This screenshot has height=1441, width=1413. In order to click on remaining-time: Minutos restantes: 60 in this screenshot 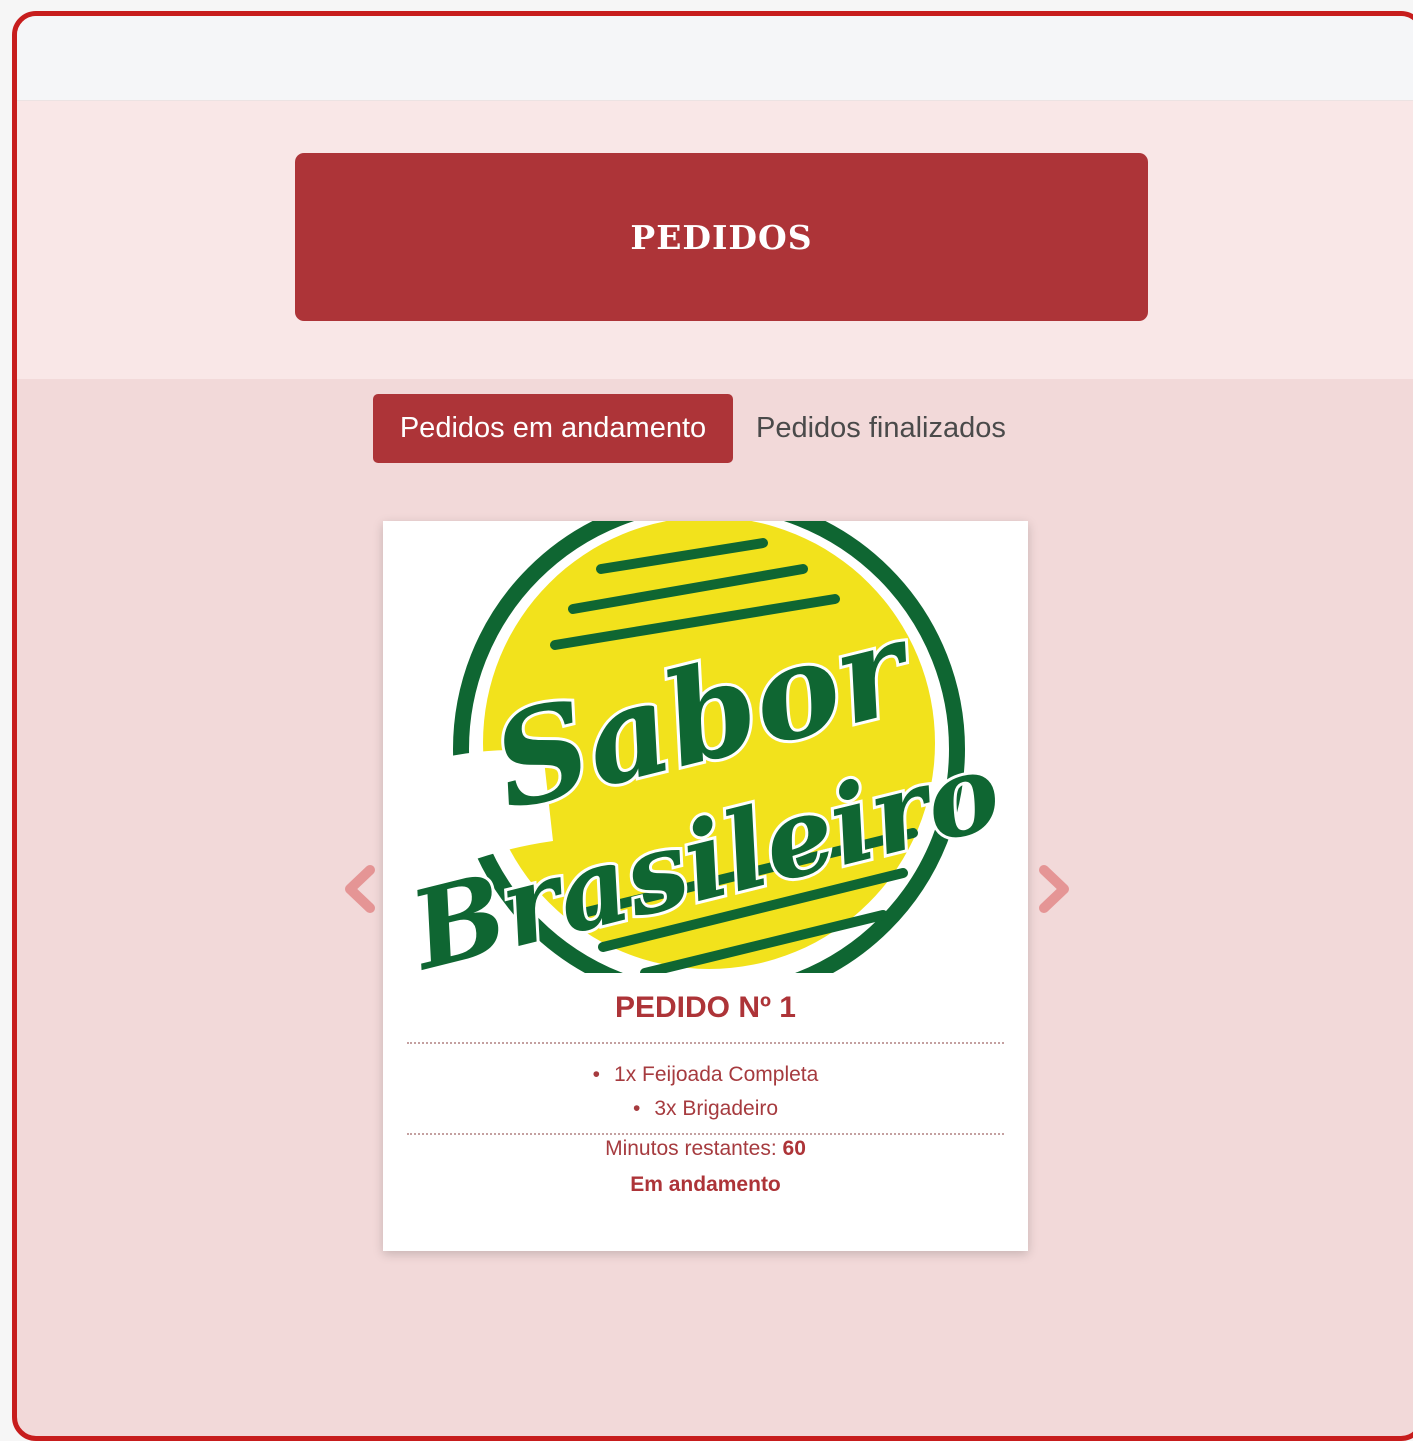, I will do `click(705, 1149)`.